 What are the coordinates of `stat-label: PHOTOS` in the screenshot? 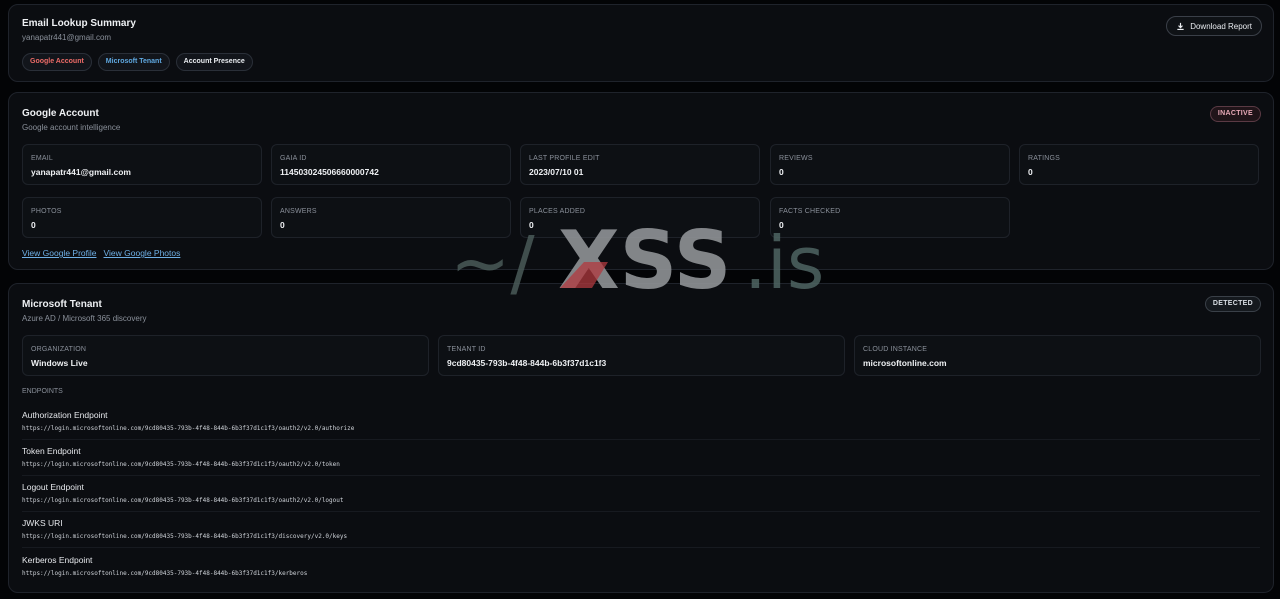 It's located at (46, 211).